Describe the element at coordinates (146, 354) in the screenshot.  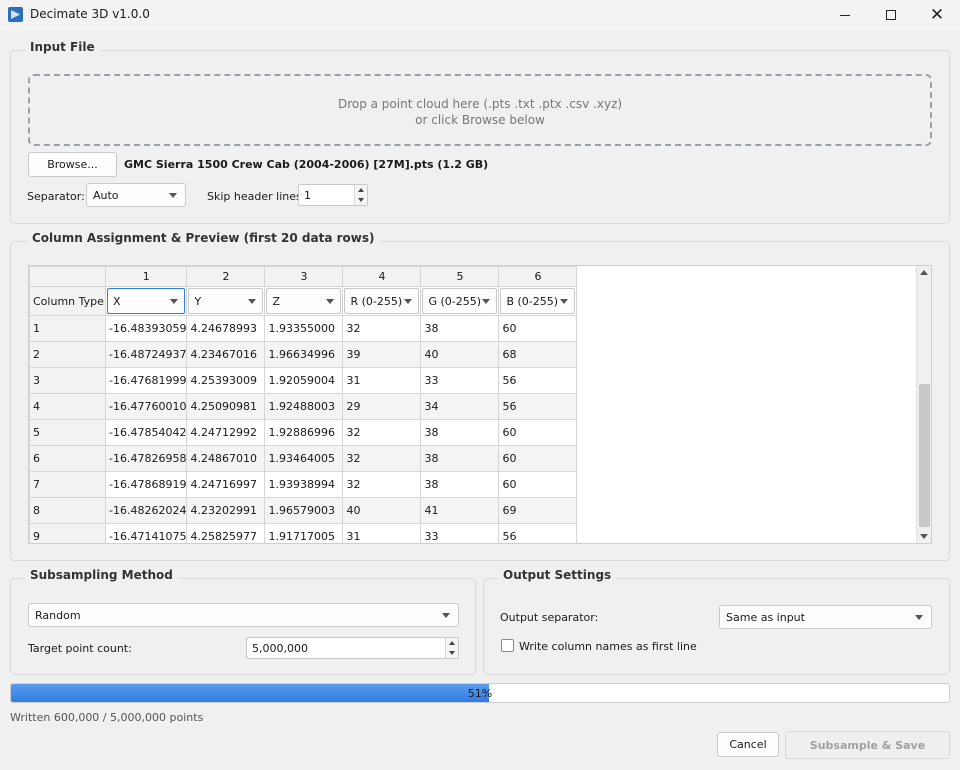
I see `table-cell: -16.48724937` at that location.